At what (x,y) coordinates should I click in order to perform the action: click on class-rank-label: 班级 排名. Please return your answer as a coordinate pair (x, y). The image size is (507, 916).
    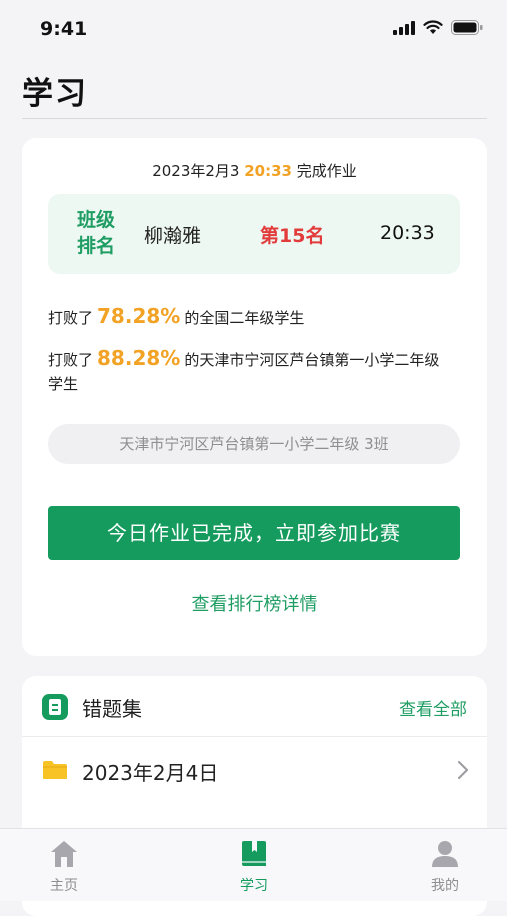
    Looking at the image, I should click on (96, 233).